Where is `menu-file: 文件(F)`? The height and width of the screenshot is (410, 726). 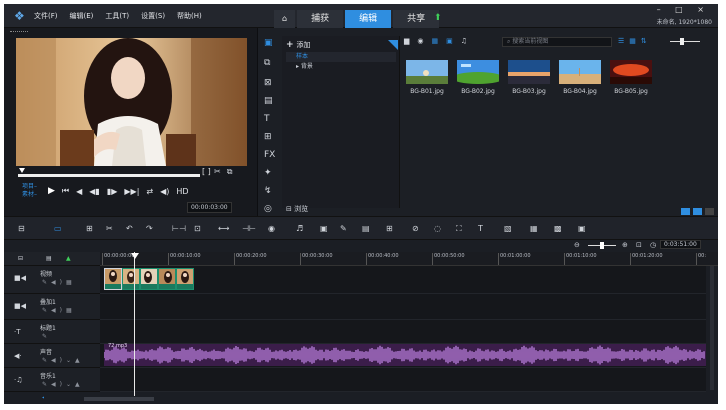
menu-file: 文件(F) is located at coordinates (46, 16).